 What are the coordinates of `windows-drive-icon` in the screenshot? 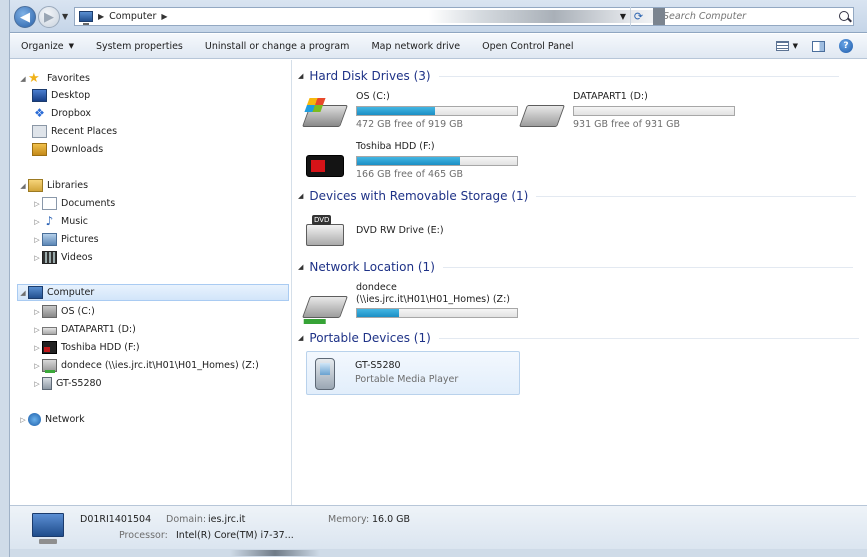 It's located at (325, 116).